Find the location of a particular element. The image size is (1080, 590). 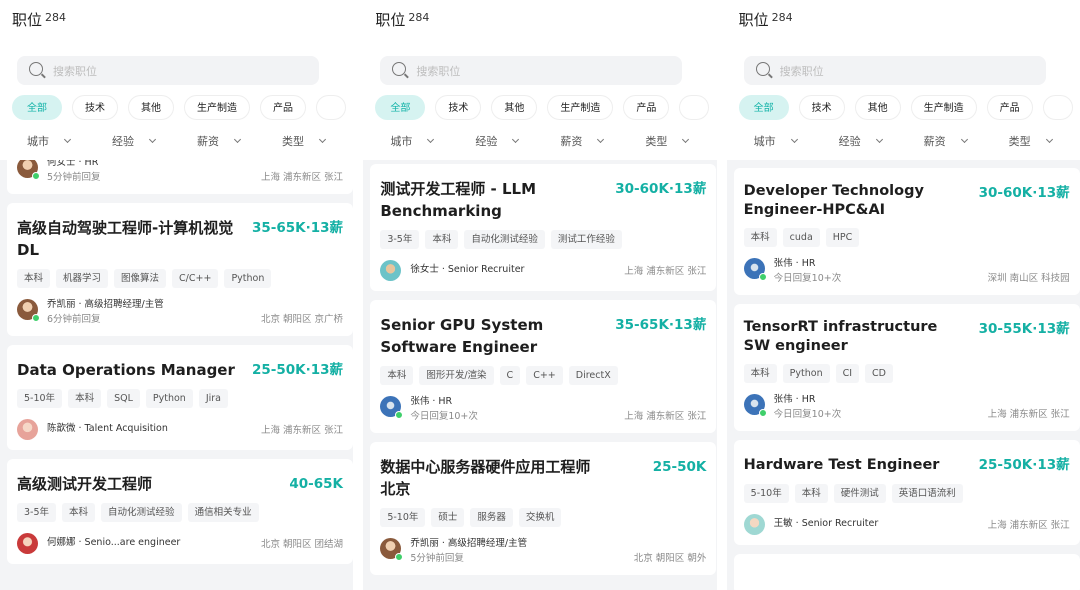

card-header: 高级测试开发工程师 40-65K is located at coordinates (180, 484).